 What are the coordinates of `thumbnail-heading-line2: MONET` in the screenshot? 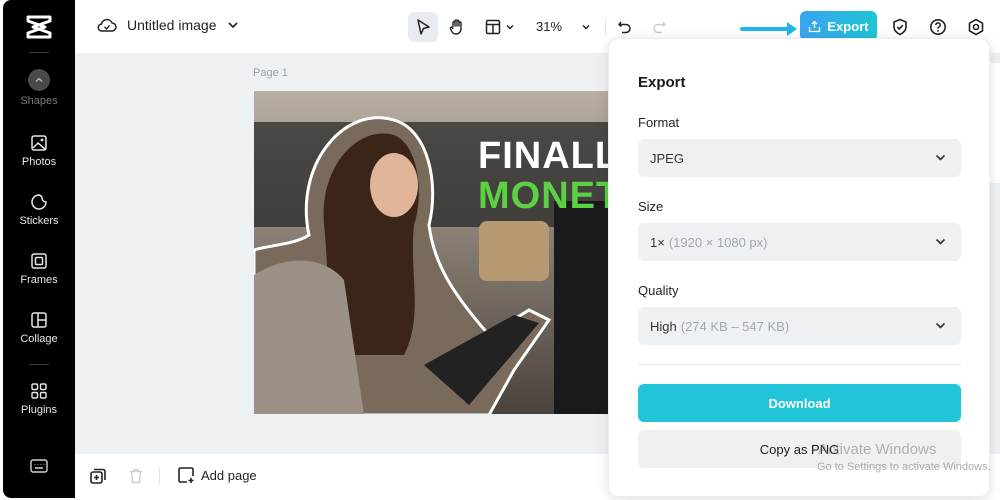 It's located at (549, 196).